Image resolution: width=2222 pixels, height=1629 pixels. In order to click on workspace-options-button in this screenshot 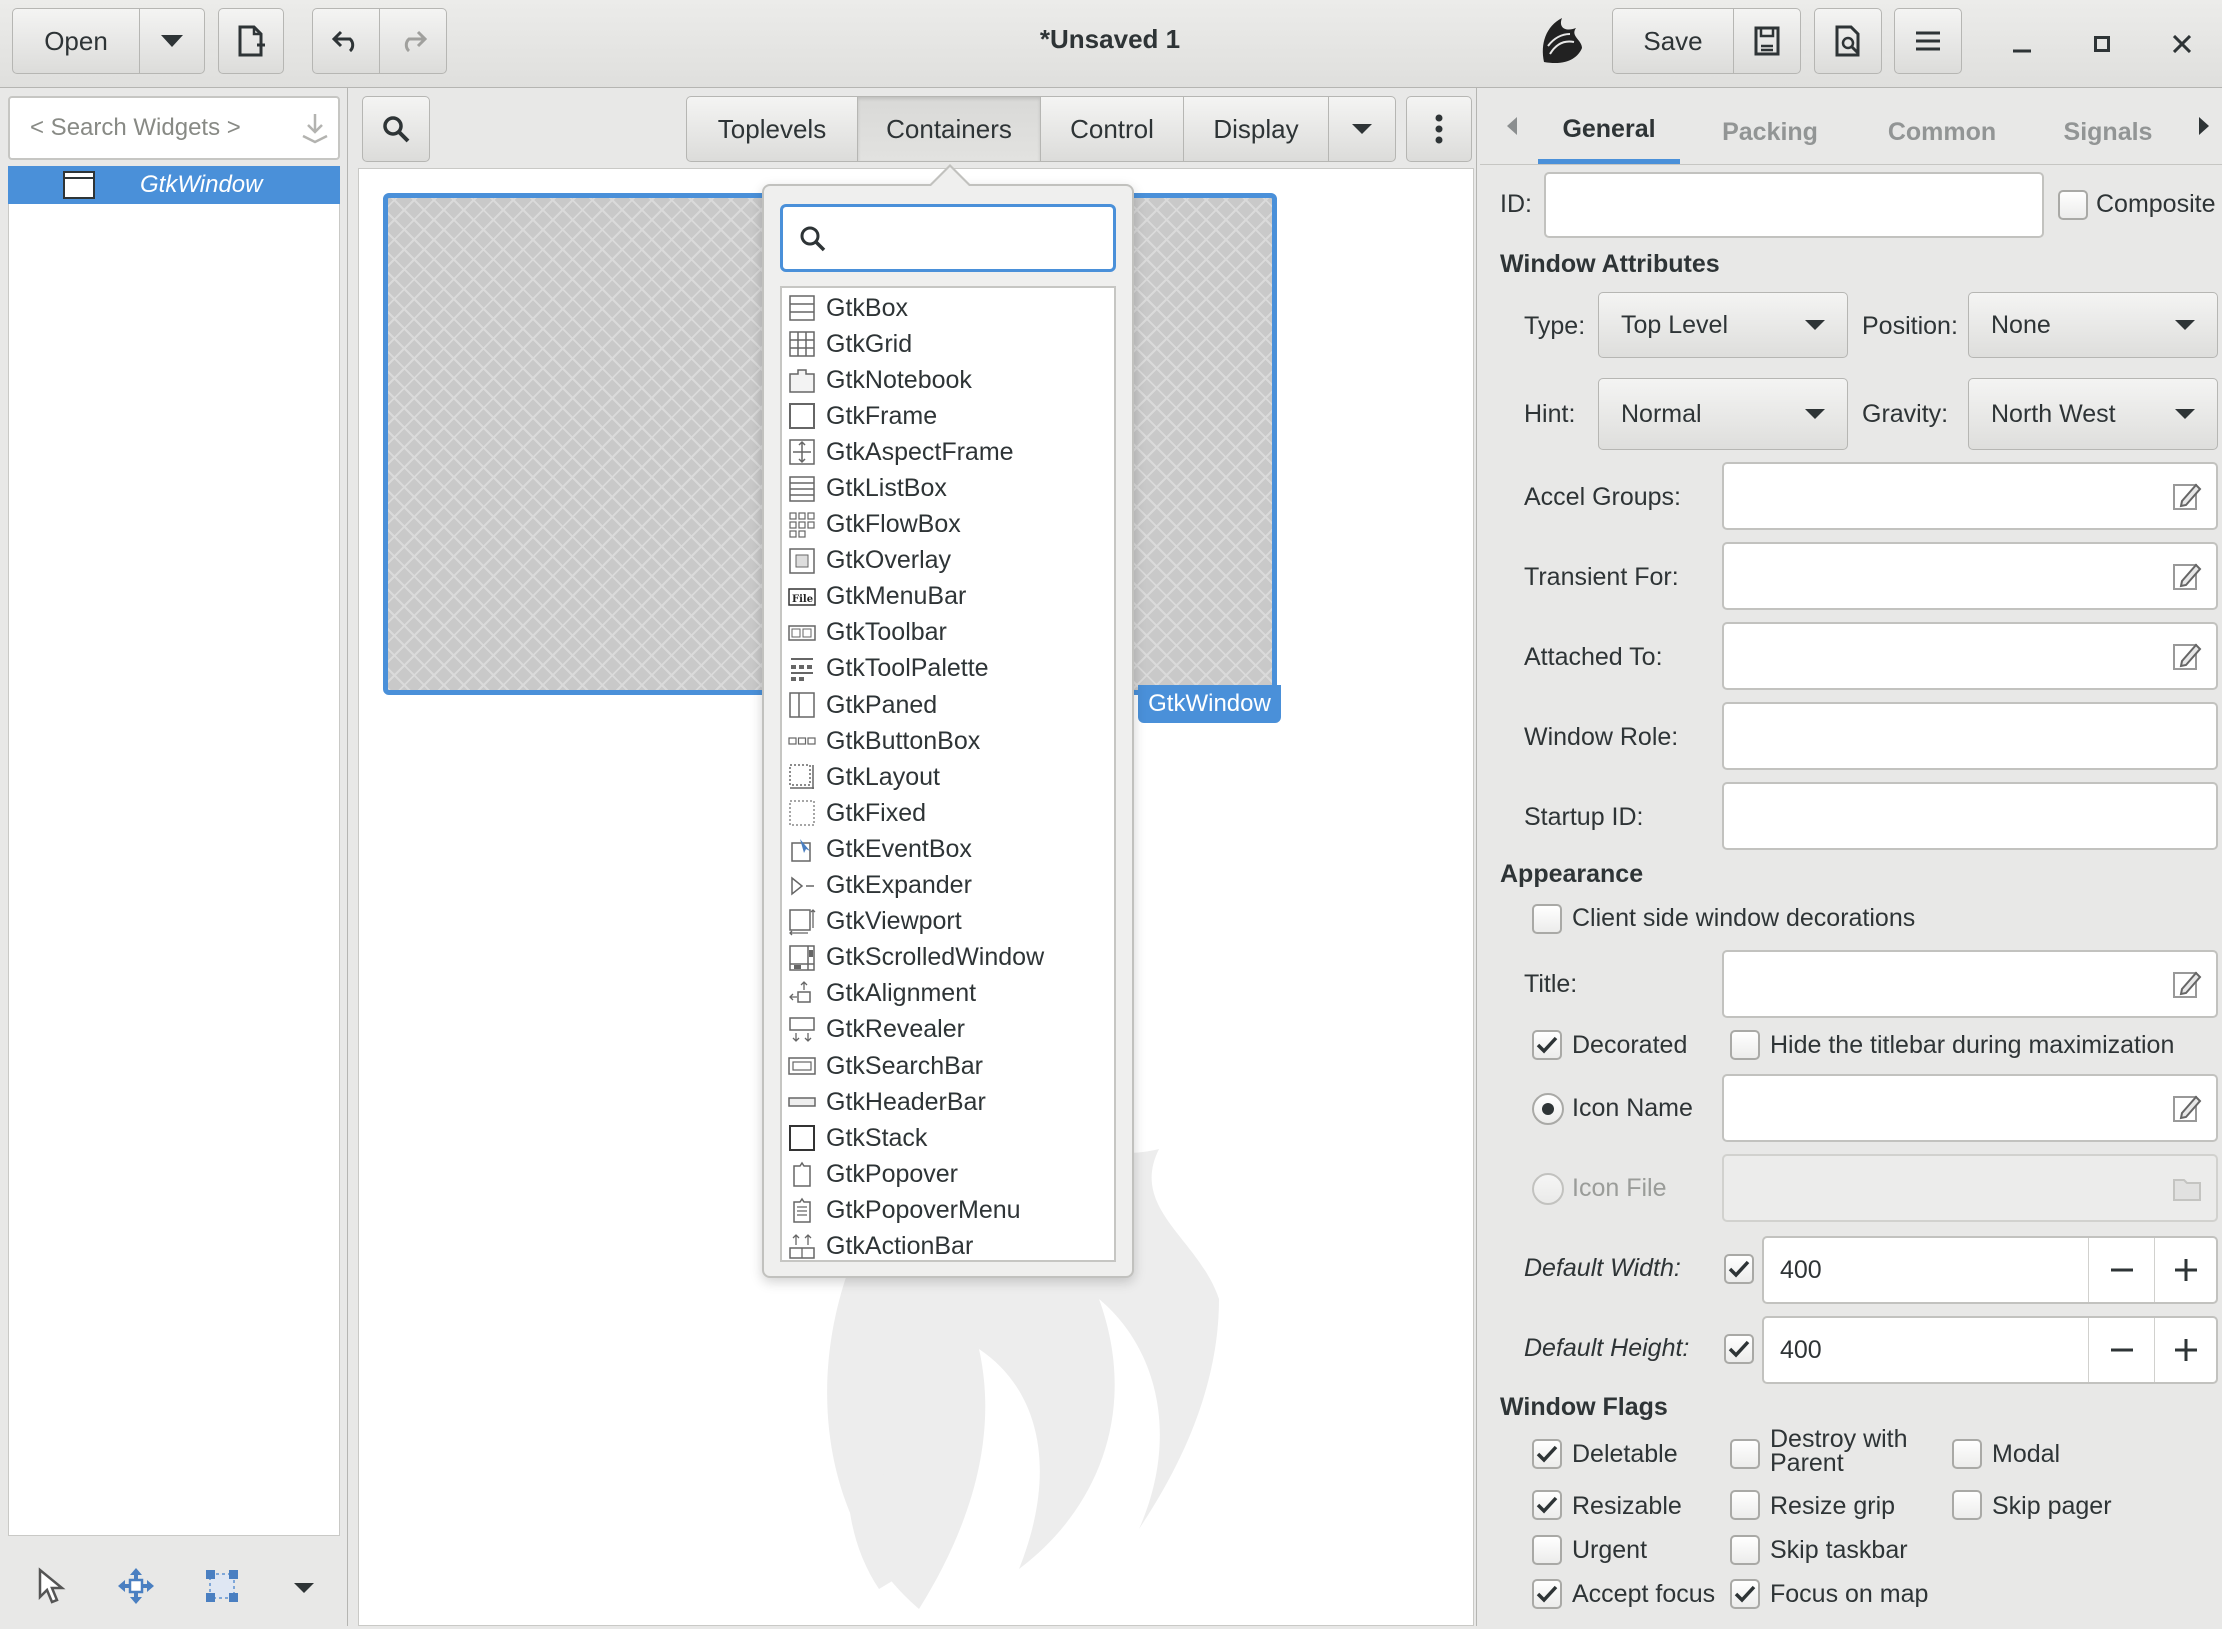, I will do `click(1439, 129)`.